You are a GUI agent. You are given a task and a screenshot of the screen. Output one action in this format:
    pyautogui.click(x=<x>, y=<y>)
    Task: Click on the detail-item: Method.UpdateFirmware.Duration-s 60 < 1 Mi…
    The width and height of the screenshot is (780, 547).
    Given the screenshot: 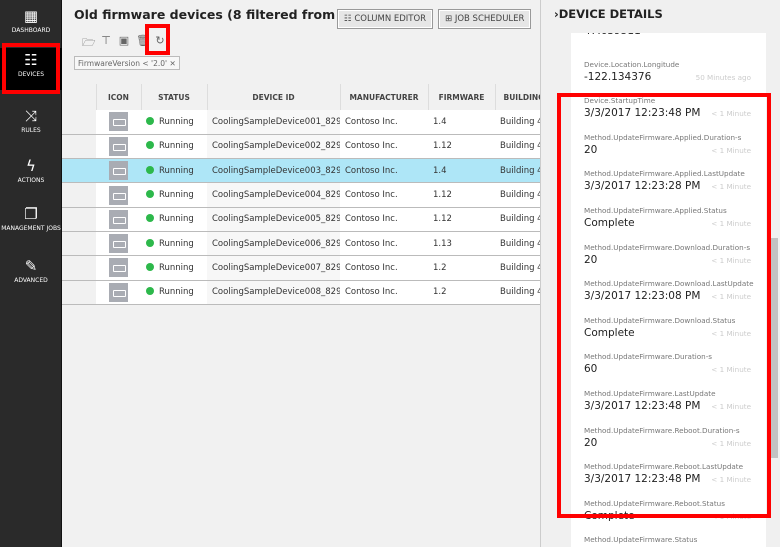 What is the action you would take?
    pyautogui.click(x=668, y=365)
    